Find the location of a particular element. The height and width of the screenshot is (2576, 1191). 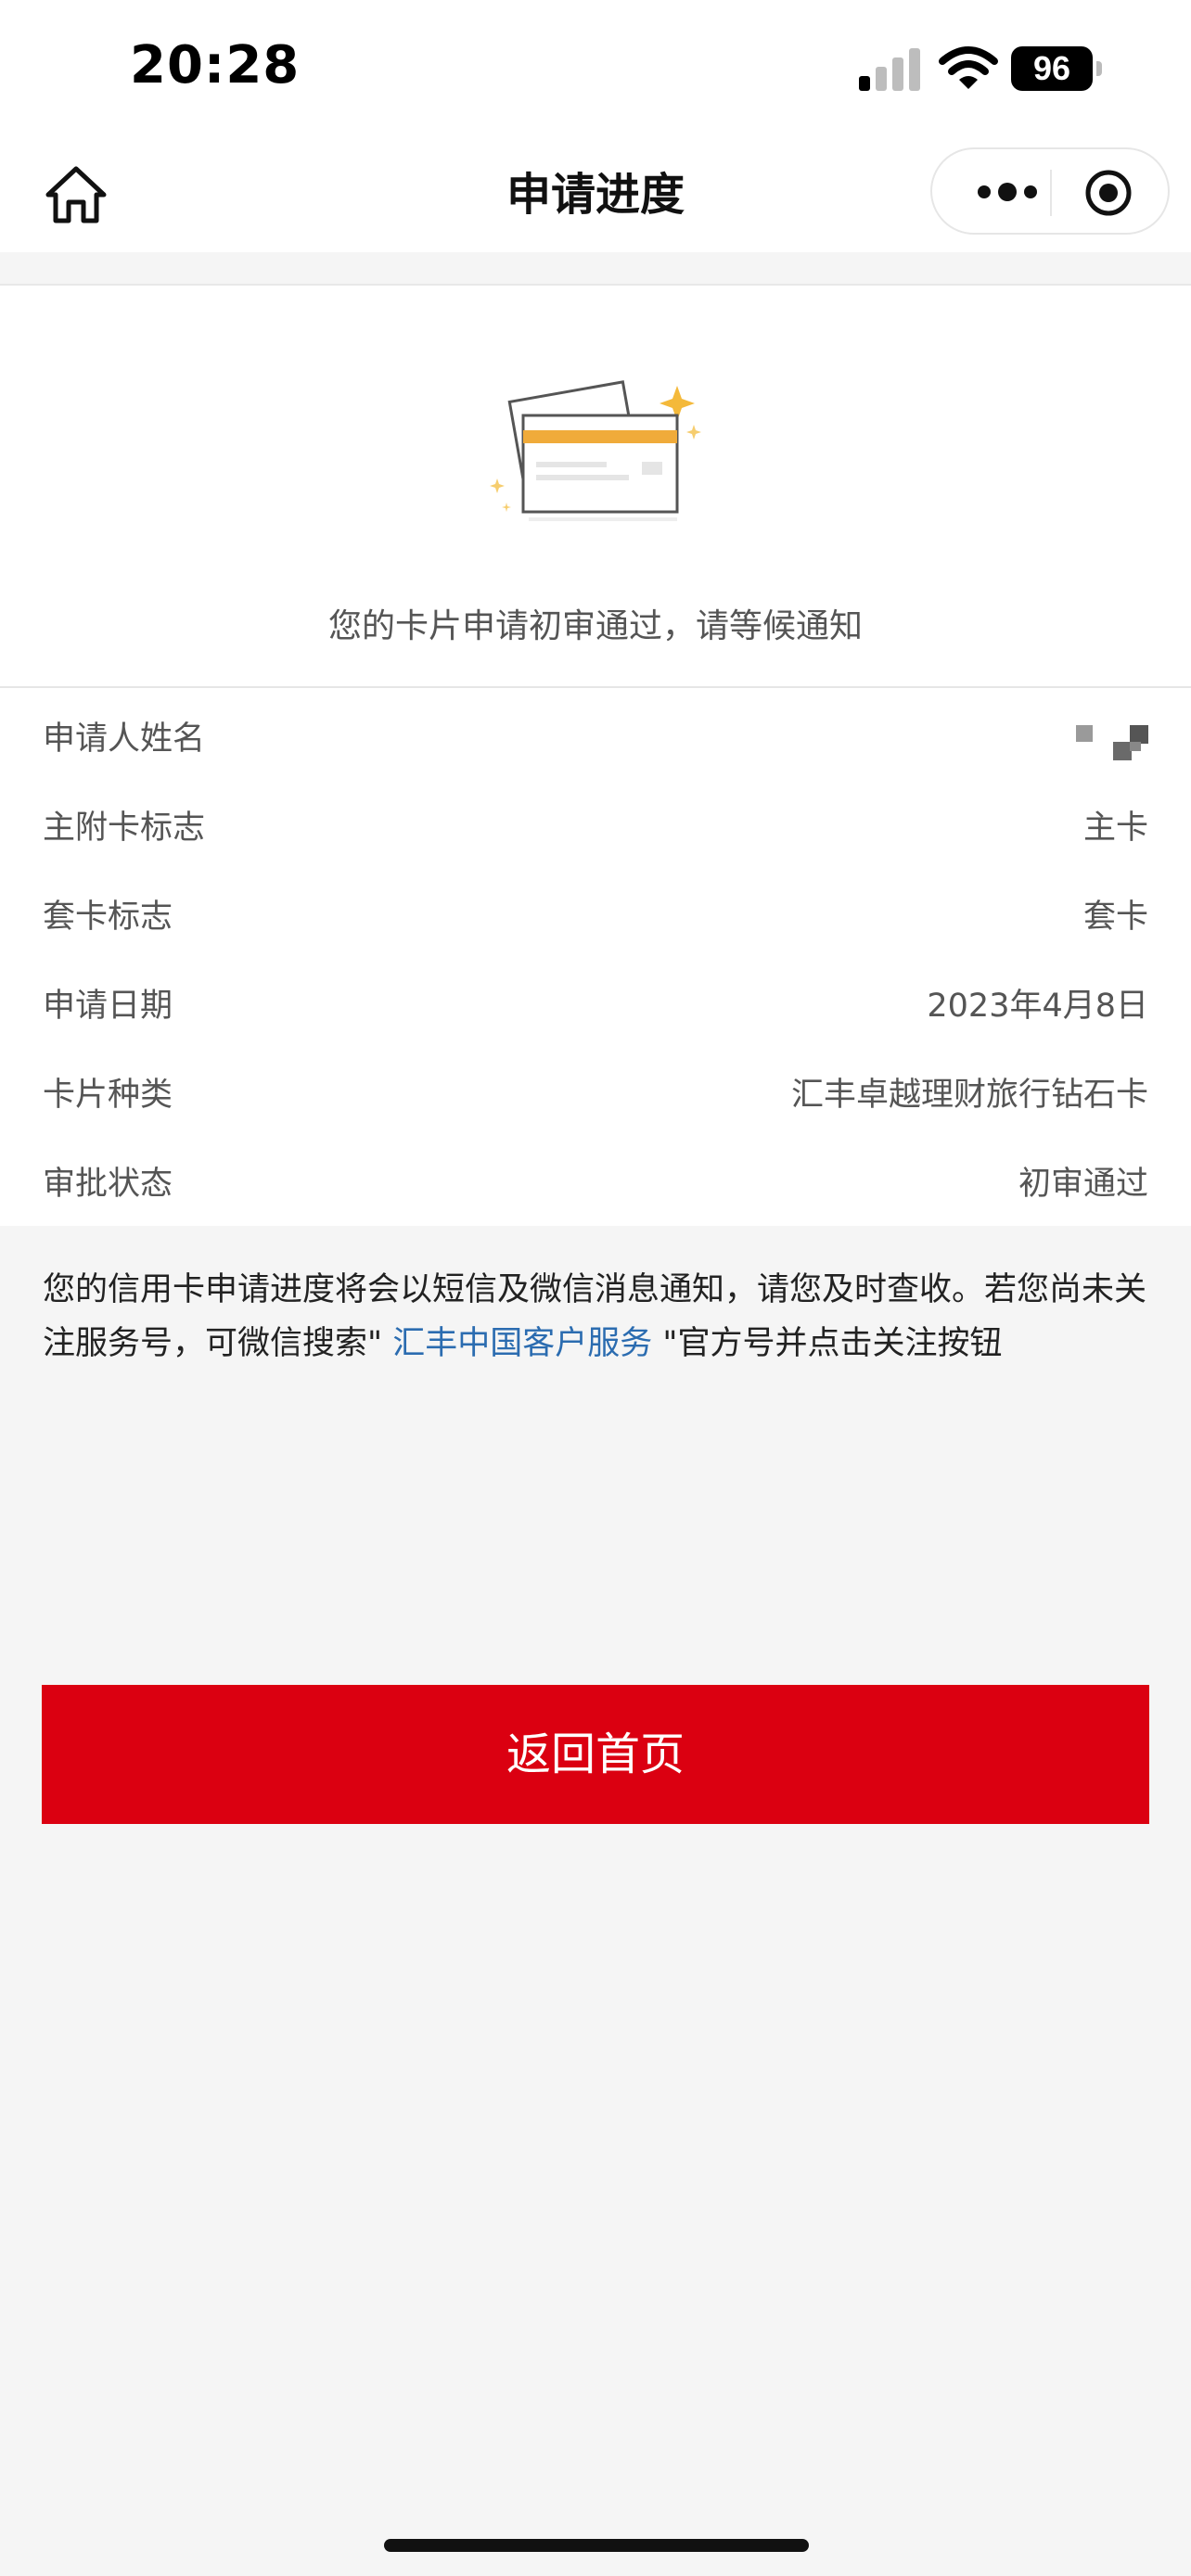

credit-card-illustration is located at coordinates (595, 450).